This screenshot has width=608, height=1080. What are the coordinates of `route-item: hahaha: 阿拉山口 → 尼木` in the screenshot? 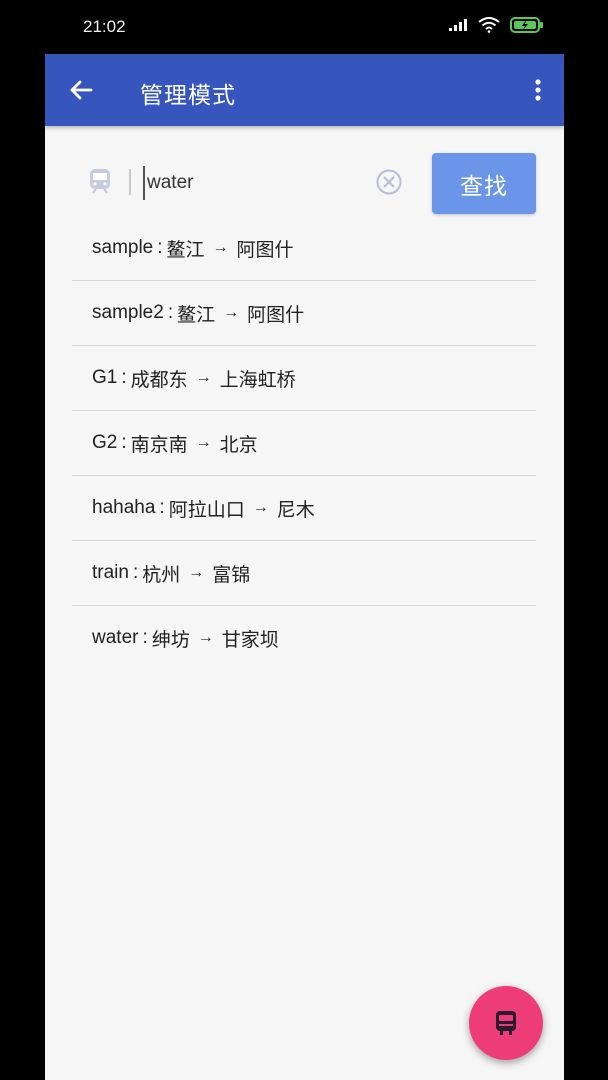 It's located at (304, 508).